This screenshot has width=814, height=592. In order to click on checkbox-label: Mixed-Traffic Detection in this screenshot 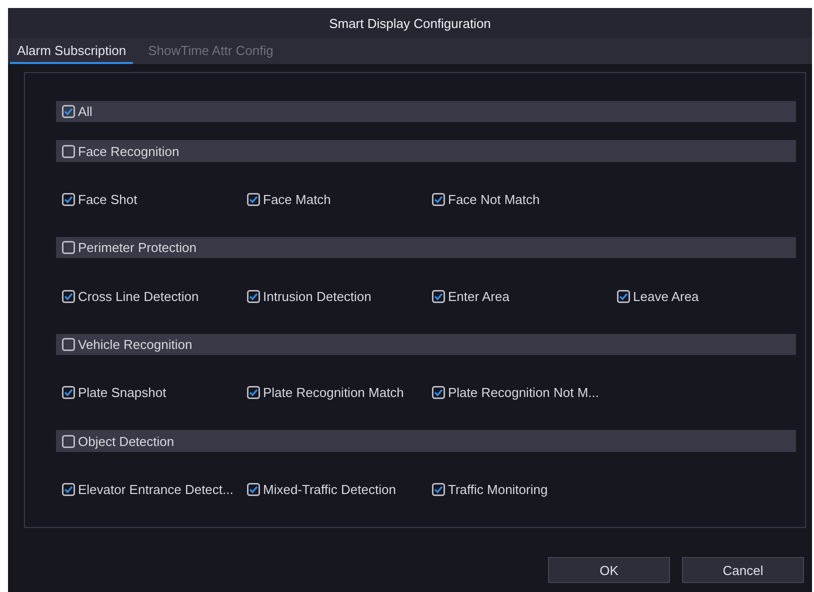, I will do `click(329, 489)`.